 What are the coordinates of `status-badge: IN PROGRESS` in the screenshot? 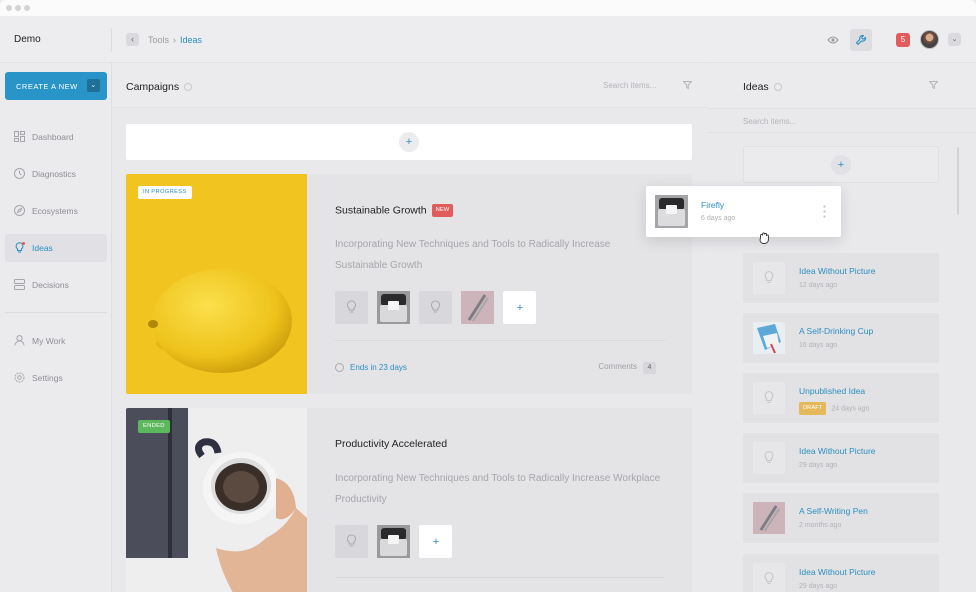 It's located at (165, 192).